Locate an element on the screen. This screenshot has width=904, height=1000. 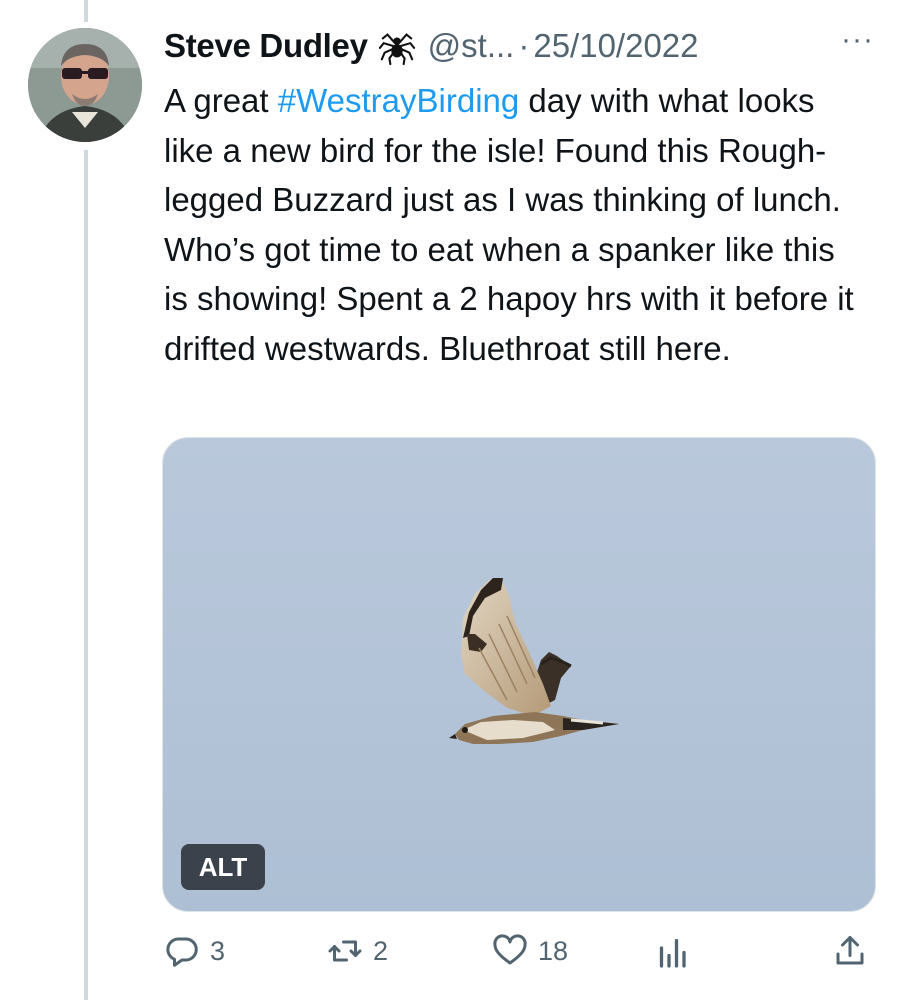
like-count: 18 is located at coordinates (553, 950).